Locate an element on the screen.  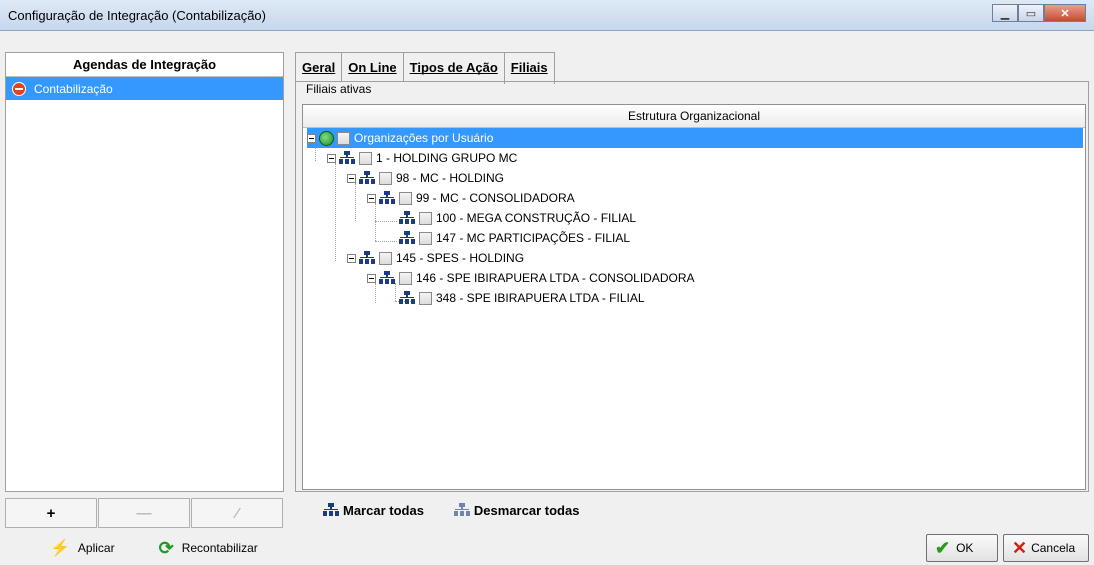
apply-label: Aplicar is located at coordinates (96, 548).